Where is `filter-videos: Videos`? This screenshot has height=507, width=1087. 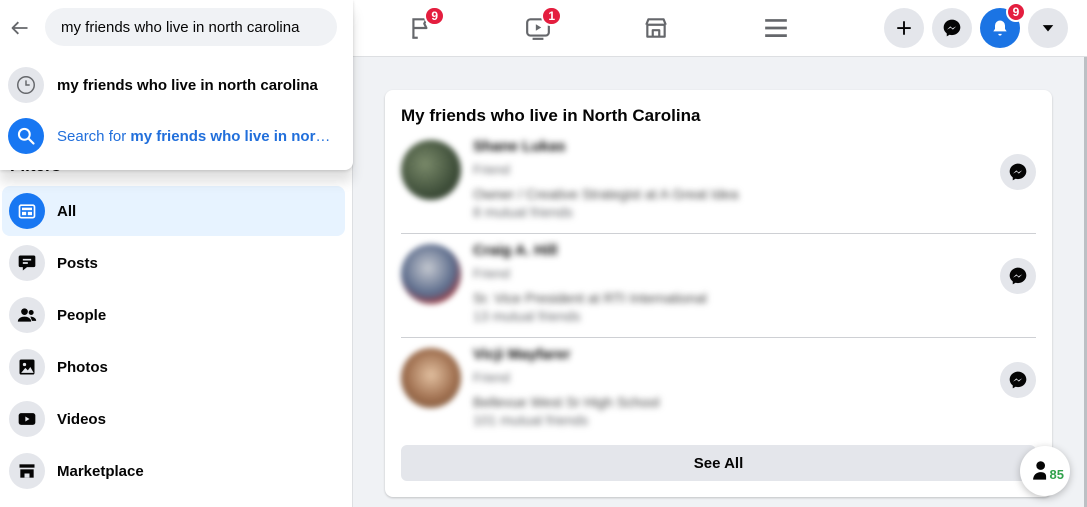 filter-videos: Videos is located at coordinates (173, 419).